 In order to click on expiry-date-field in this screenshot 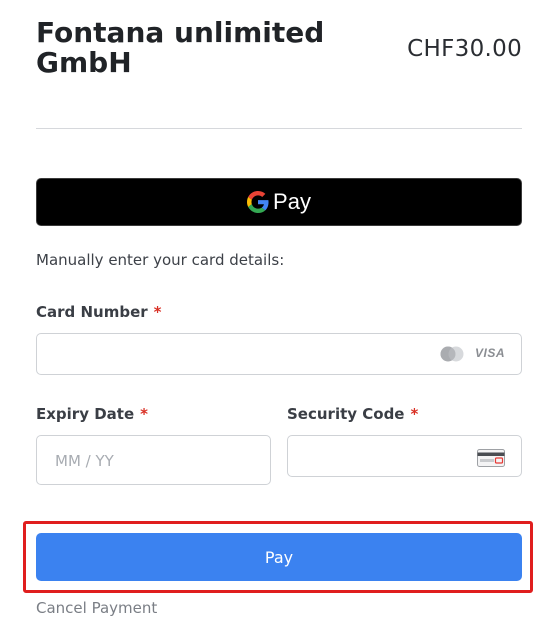, I will do `click(153, 460)`.